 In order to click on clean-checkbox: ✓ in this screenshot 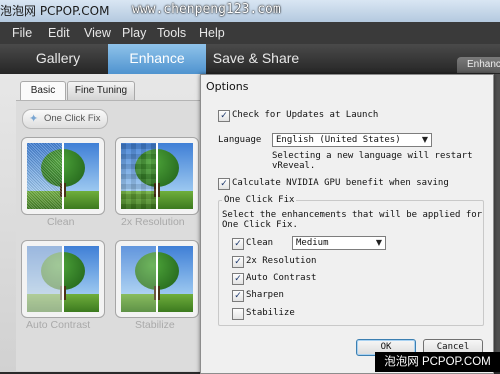, I will do `click(238, 244)`.